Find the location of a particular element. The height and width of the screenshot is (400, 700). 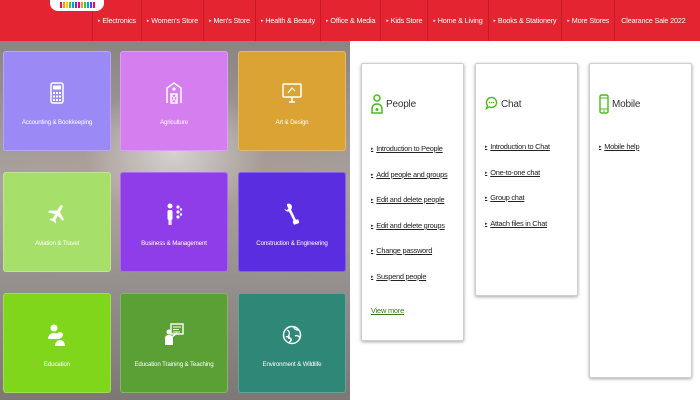

mobile-help-card: Mobile ▸ Mobile help is located at coordinates (640, 220).